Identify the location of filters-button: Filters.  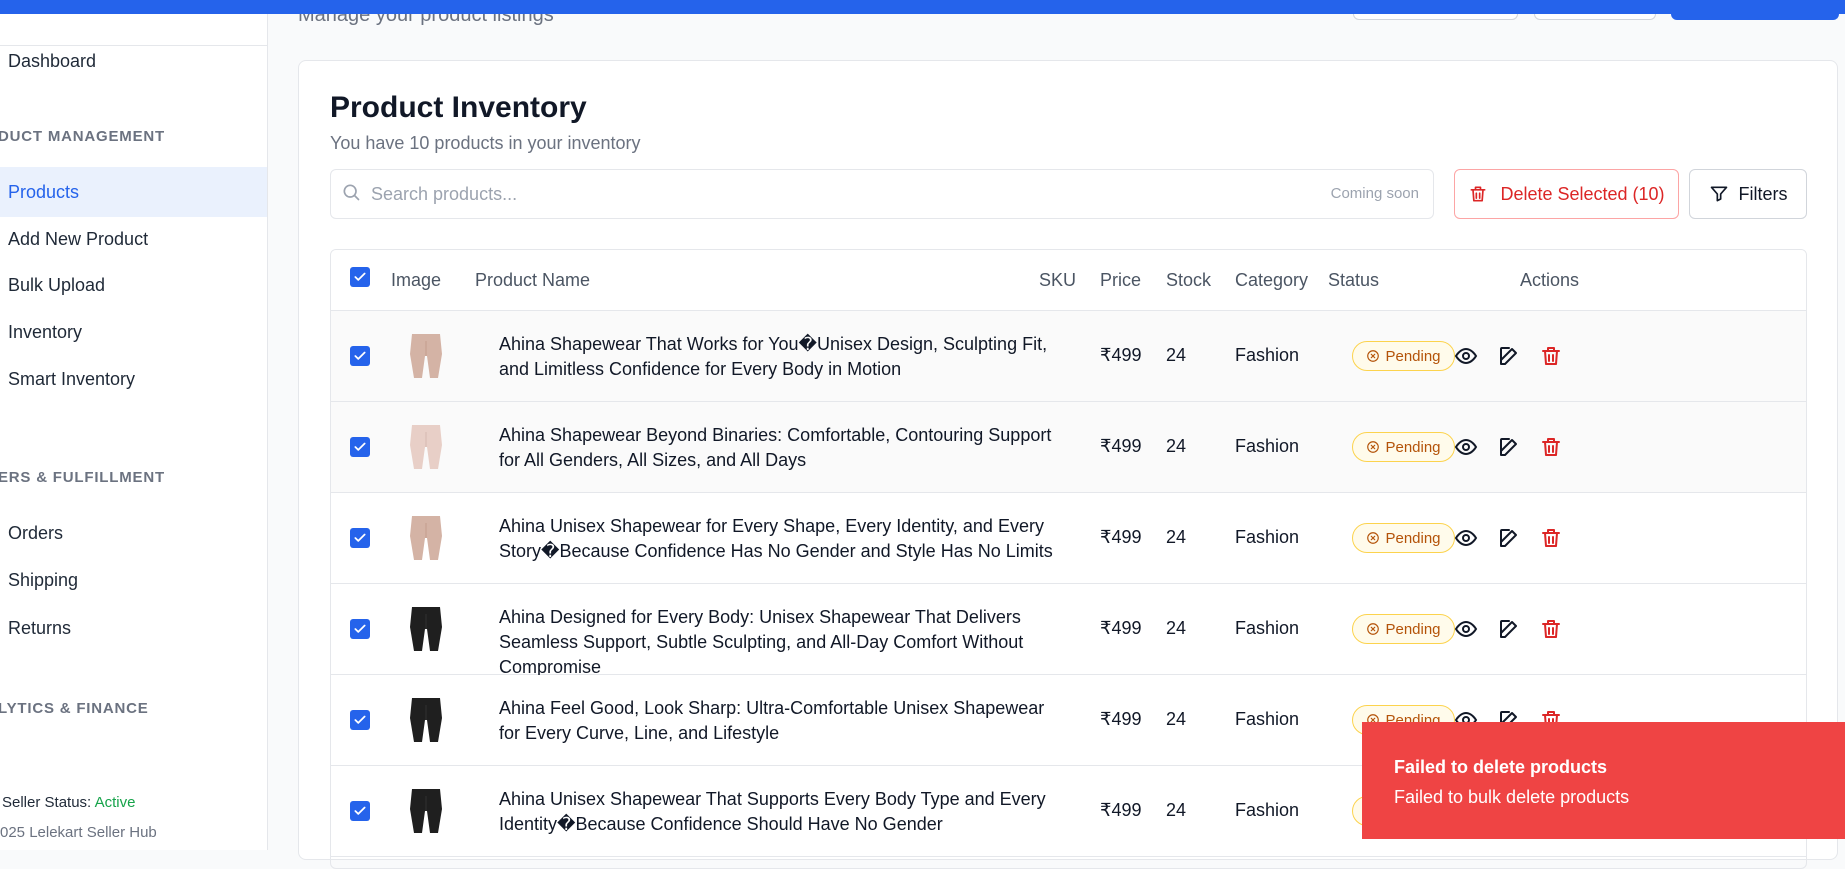
(1748, 194).